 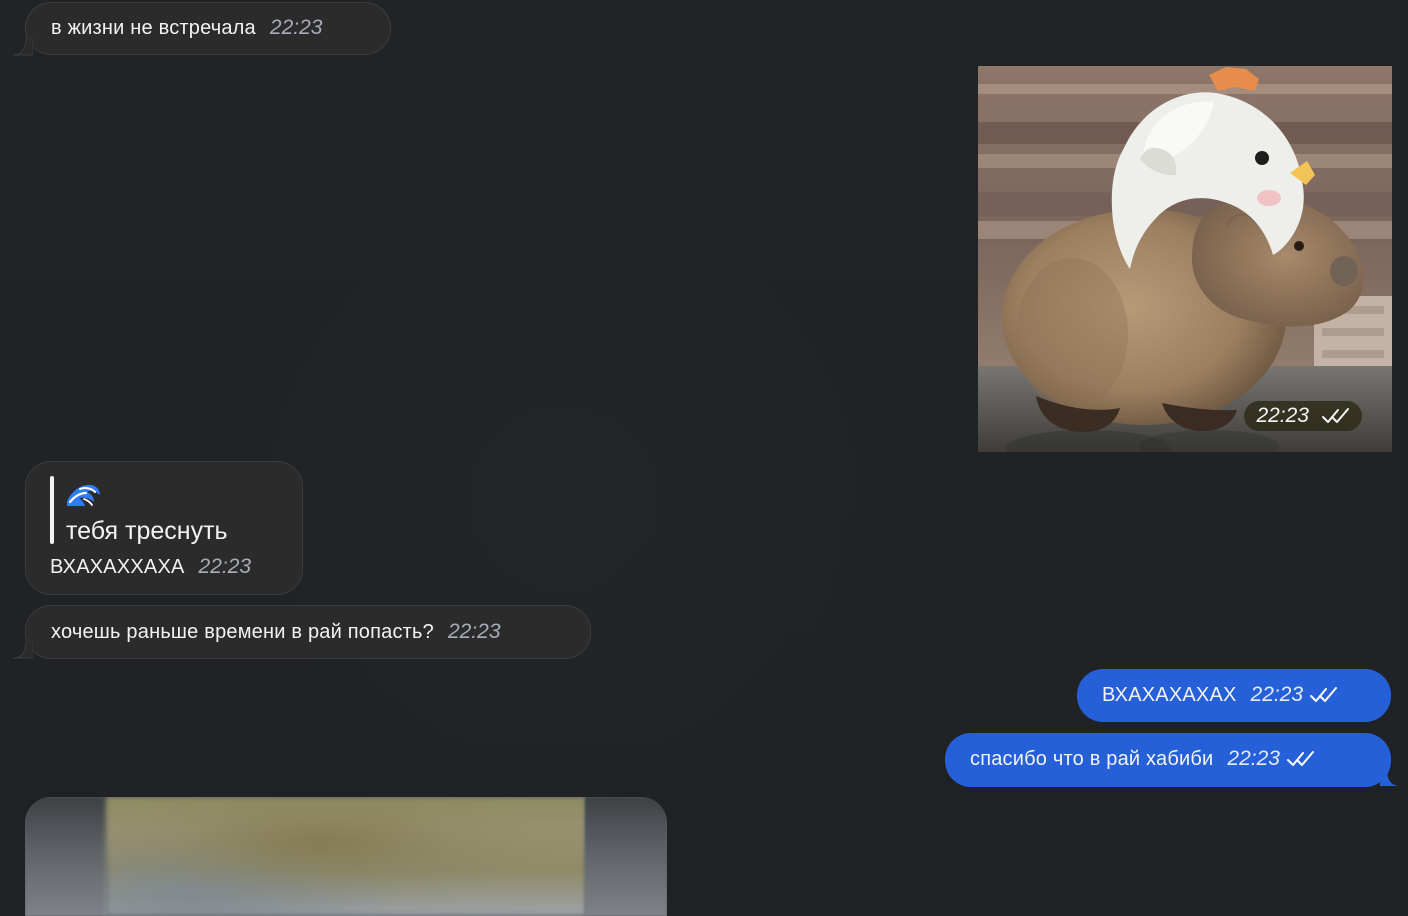 I want to click on video-preview, so click(x=346, y=856).